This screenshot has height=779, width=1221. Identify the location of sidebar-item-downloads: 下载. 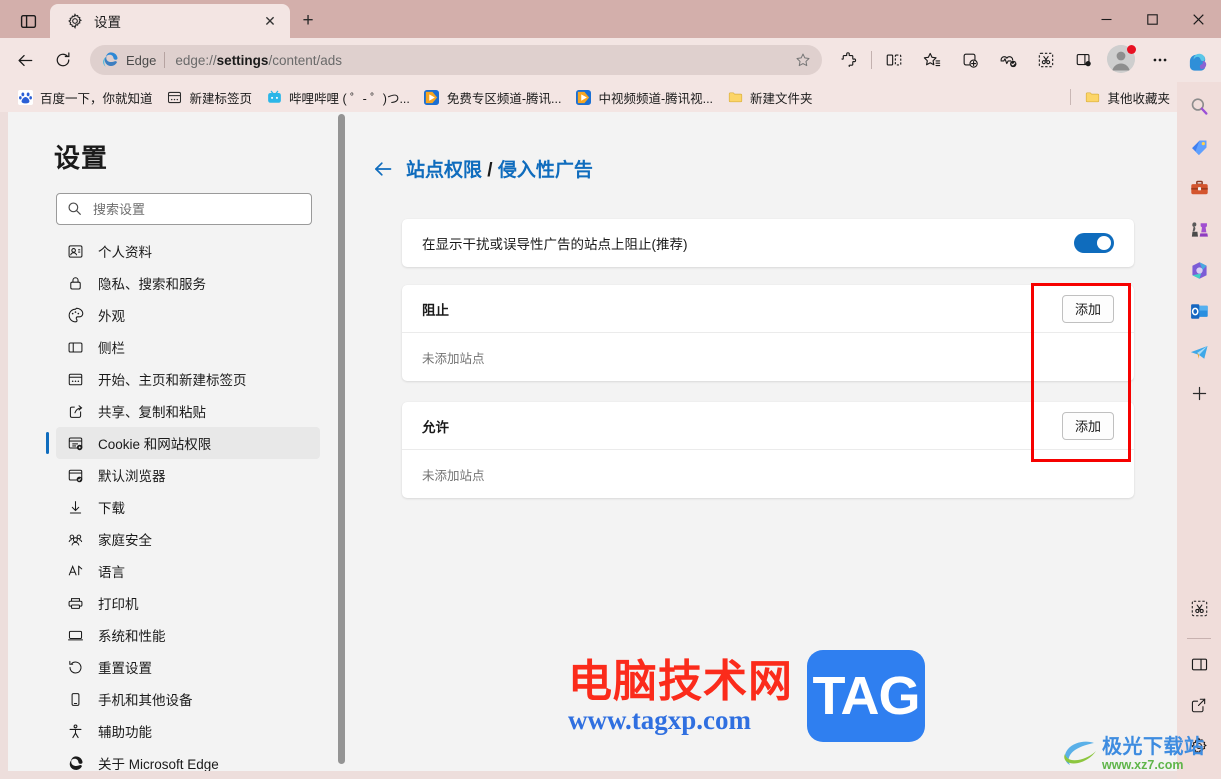
(188, 507).